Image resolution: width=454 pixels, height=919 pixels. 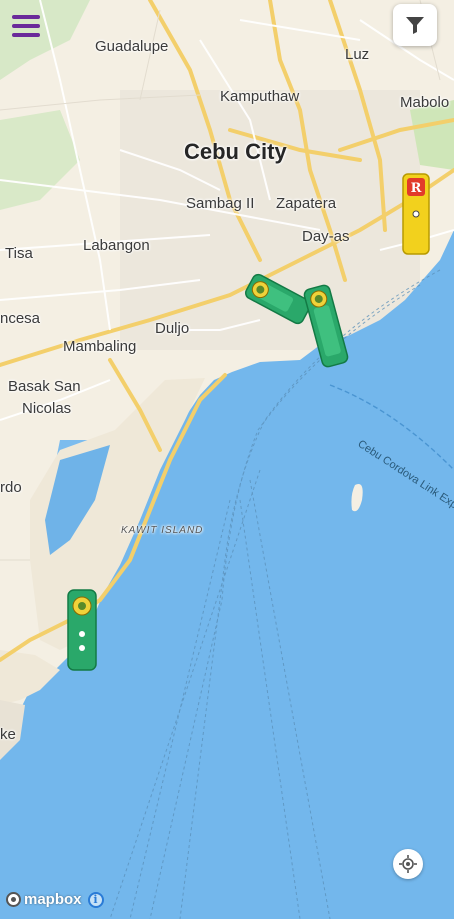 I want to click on bus-marker: R, so click(x=416, y=214).